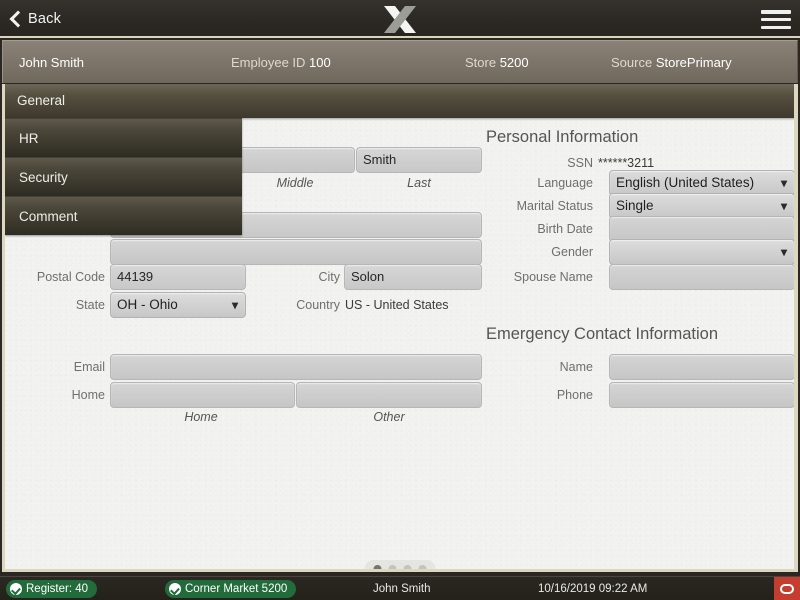 The width and height of the screenshot is (800, 600). Describe the element at coordinates (419, 160) in the screenshot. I see `last-name-input: Smith` at that location.